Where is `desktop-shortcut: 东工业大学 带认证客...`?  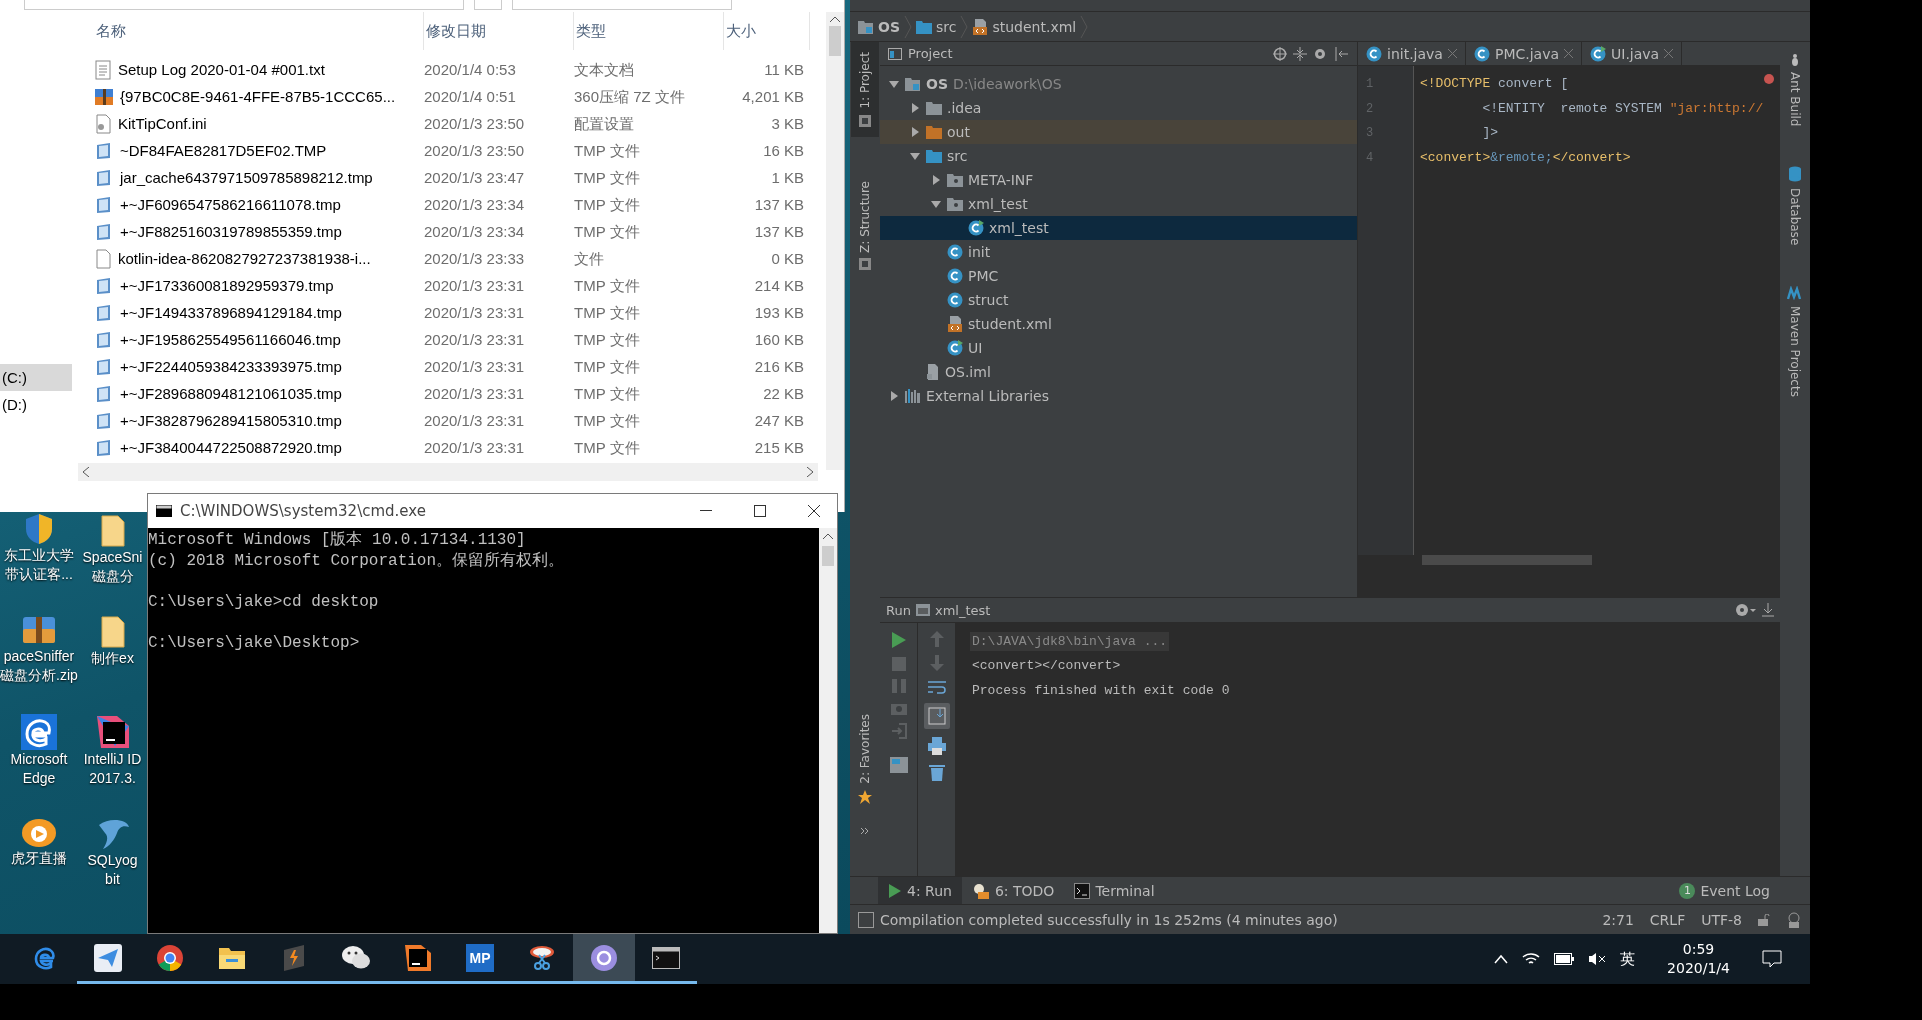 desktop-shortcut: 东工业大学 带认证客... is located at coordinates (39, 560).